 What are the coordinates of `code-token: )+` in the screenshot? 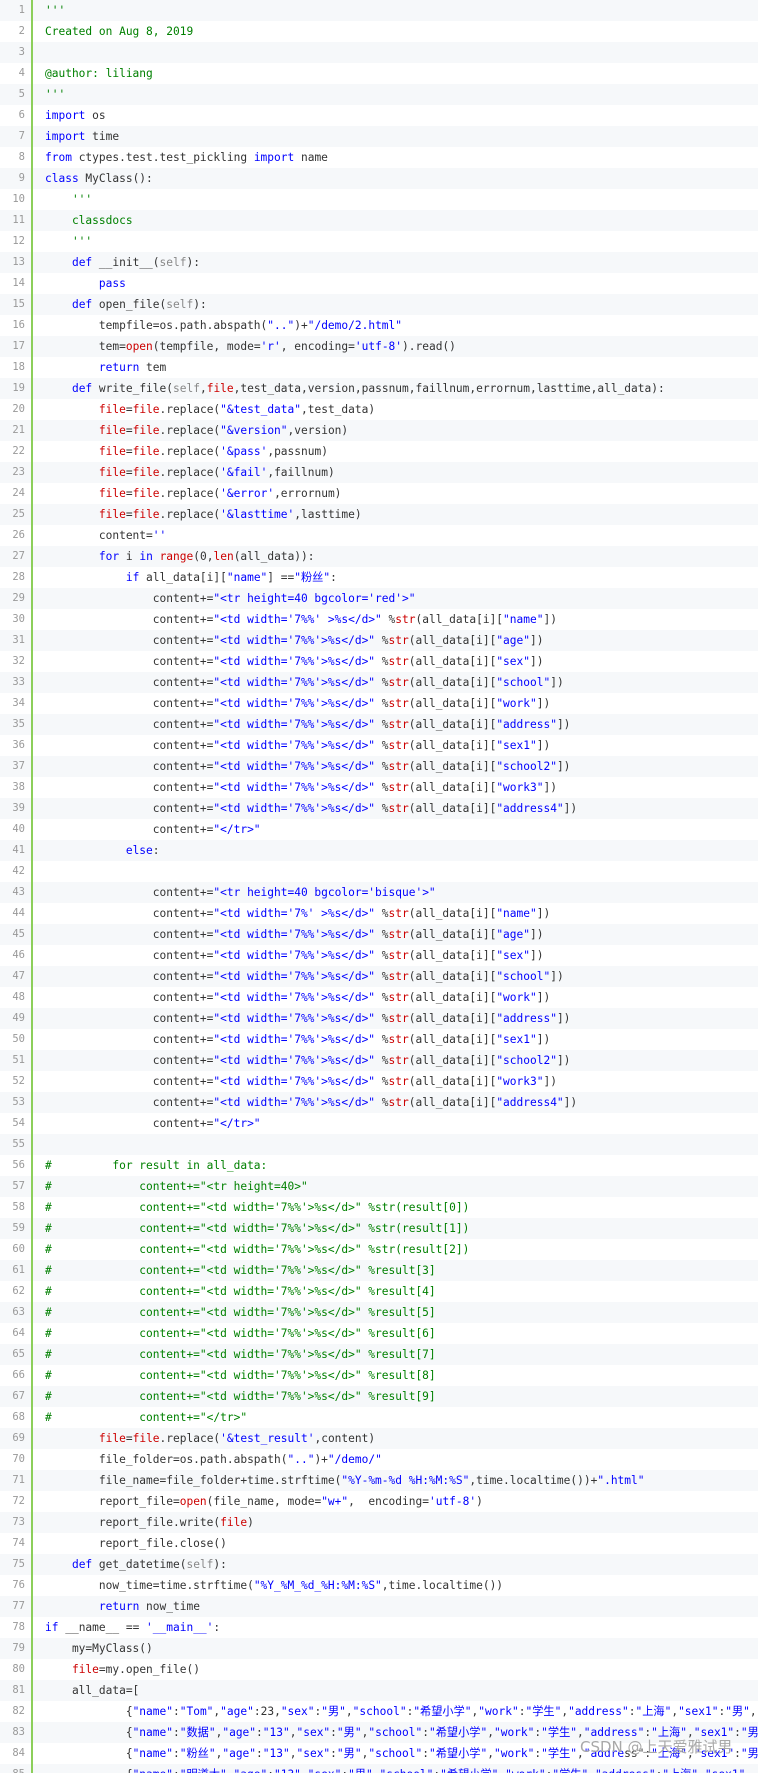 It's located at (301, 325).